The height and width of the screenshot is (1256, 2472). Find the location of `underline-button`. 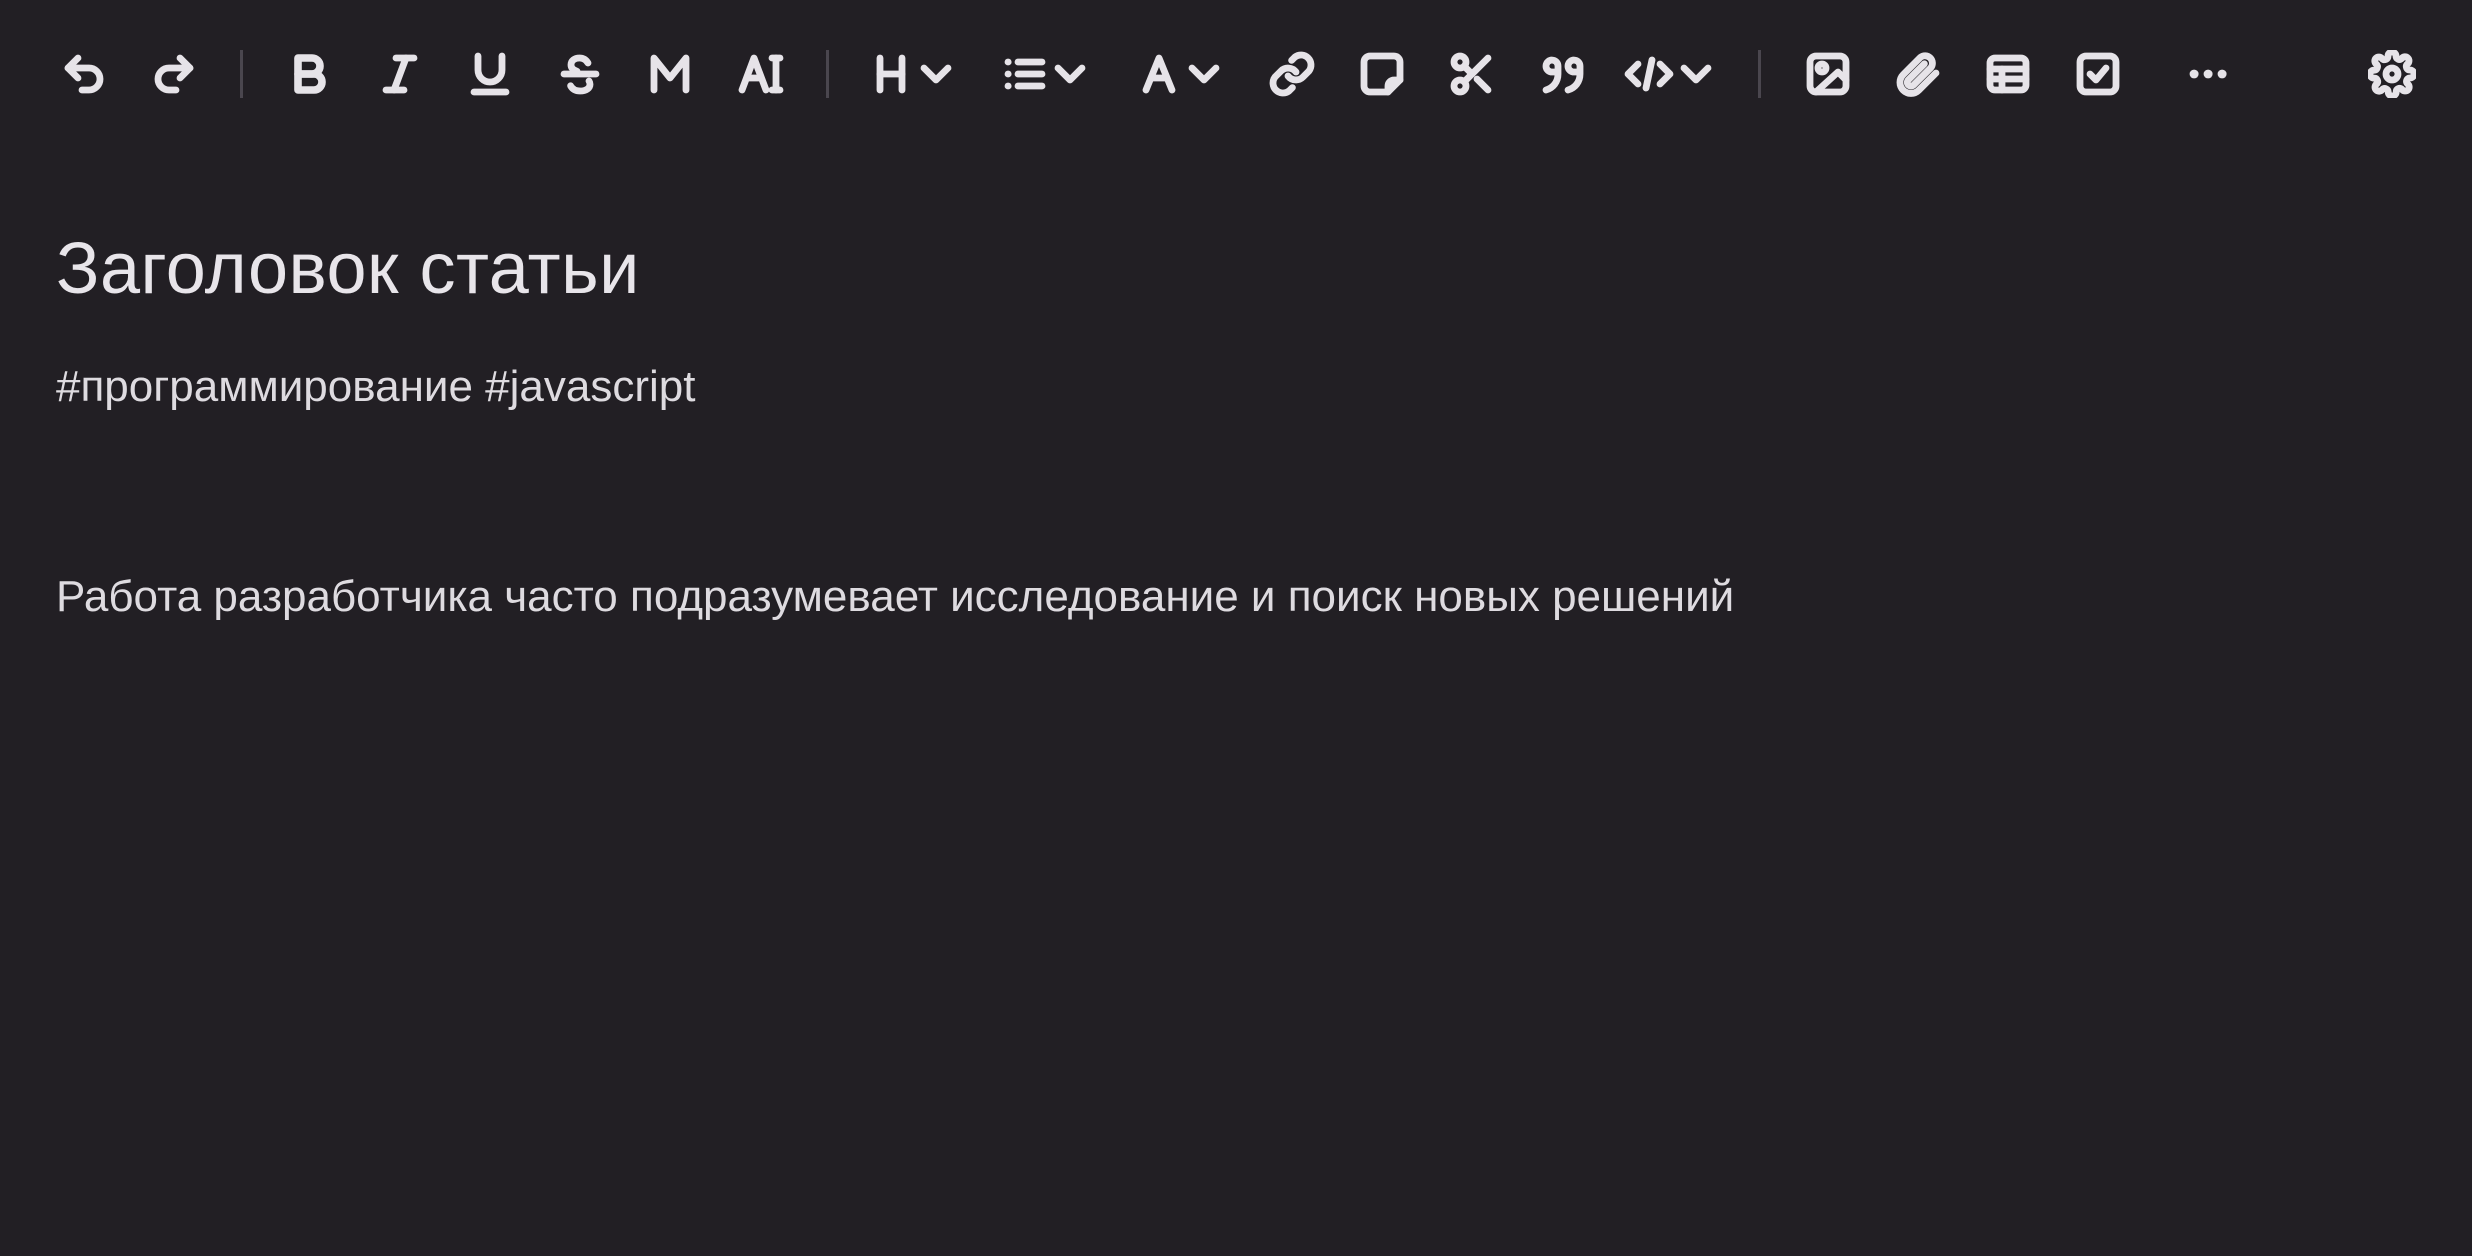

underline-button is located at coordinates (490, 74).